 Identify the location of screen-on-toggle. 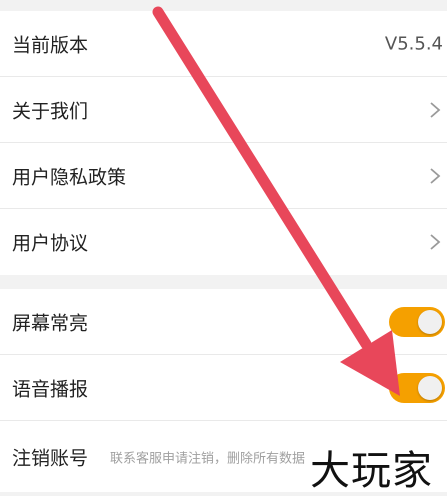
(417, 321).